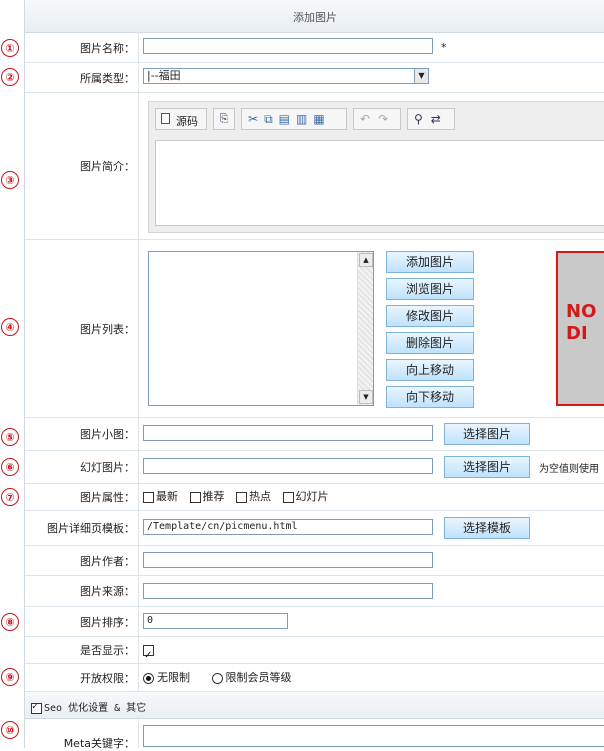 This screenshot has height=751, width=604. What do you see at coordinates (164, 75) in the screenshot?
I see `type-selected-value: |--福田` at bounding box center [164, 75].